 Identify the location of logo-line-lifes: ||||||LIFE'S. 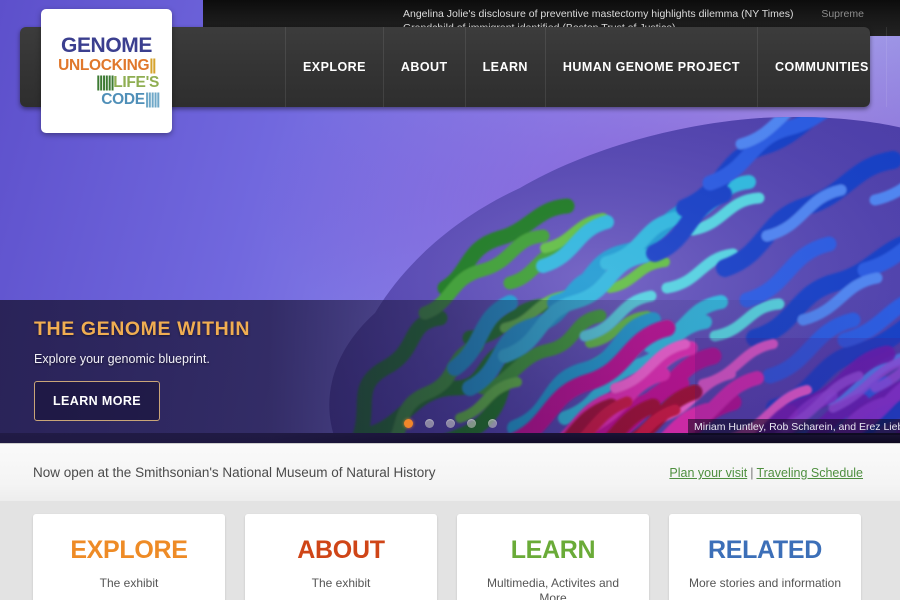
(106, 82).